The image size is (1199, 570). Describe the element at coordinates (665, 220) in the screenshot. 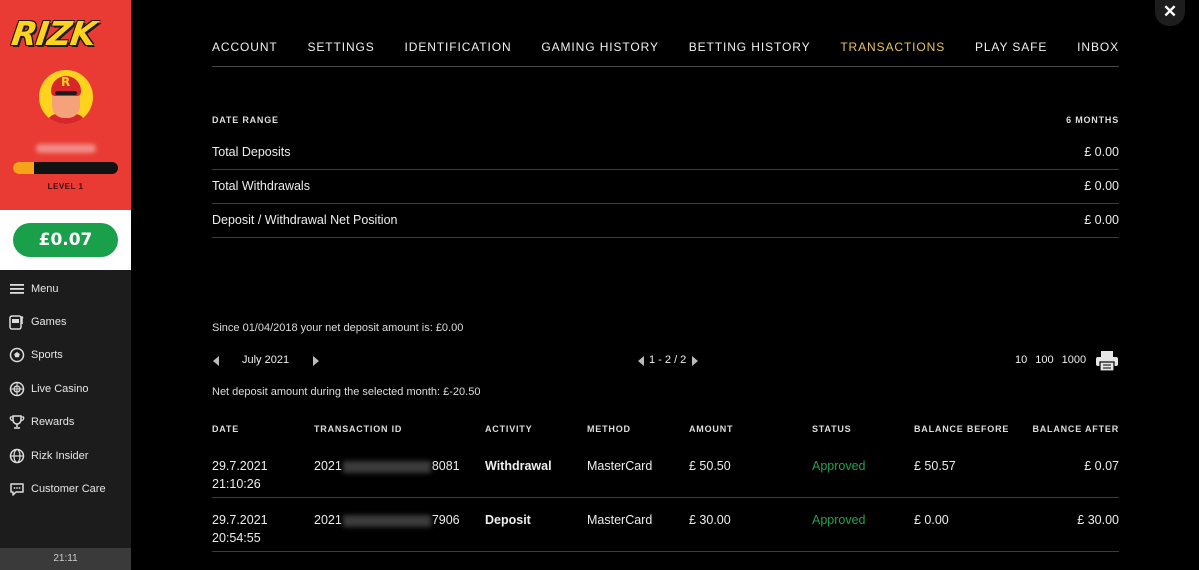

I see `summary-row-net-position: Deposit / Withdrawal Net Position £ 0.00` at that location.